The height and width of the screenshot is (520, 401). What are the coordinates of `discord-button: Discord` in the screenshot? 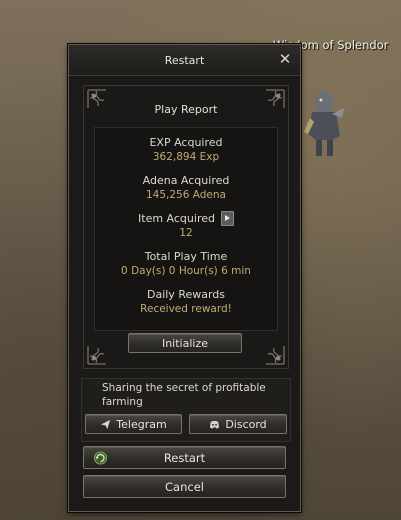 It's located at (238, 424).